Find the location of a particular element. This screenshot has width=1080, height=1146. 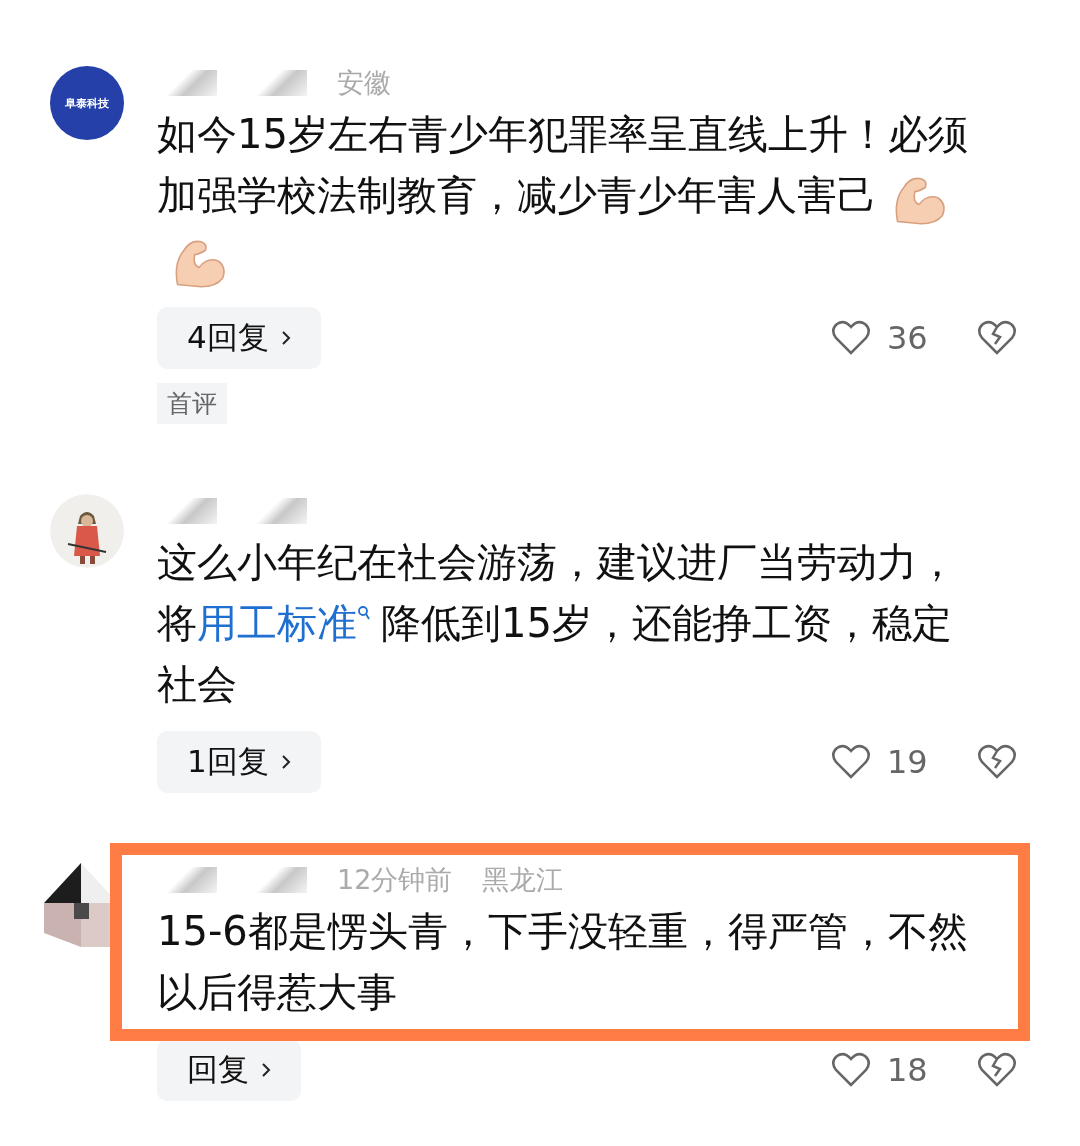

comment-meta: 安徽 is located at coordinates (364, 83).